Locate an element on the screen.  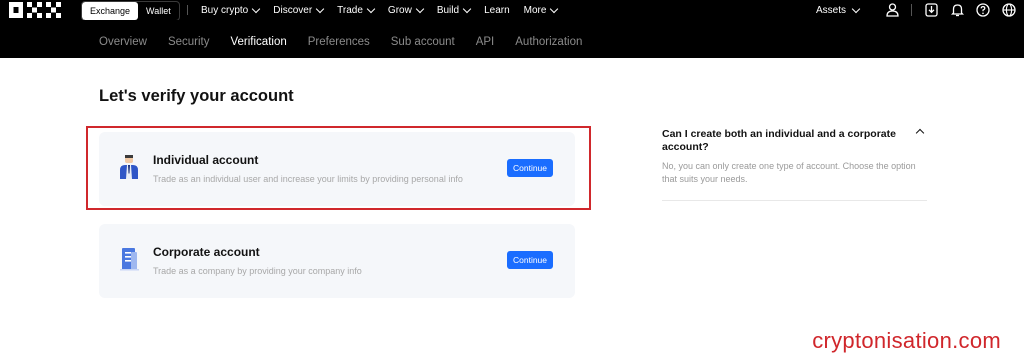
exchange-wallet-switch: Exchange Wallet is located at coordinates (130, 11).